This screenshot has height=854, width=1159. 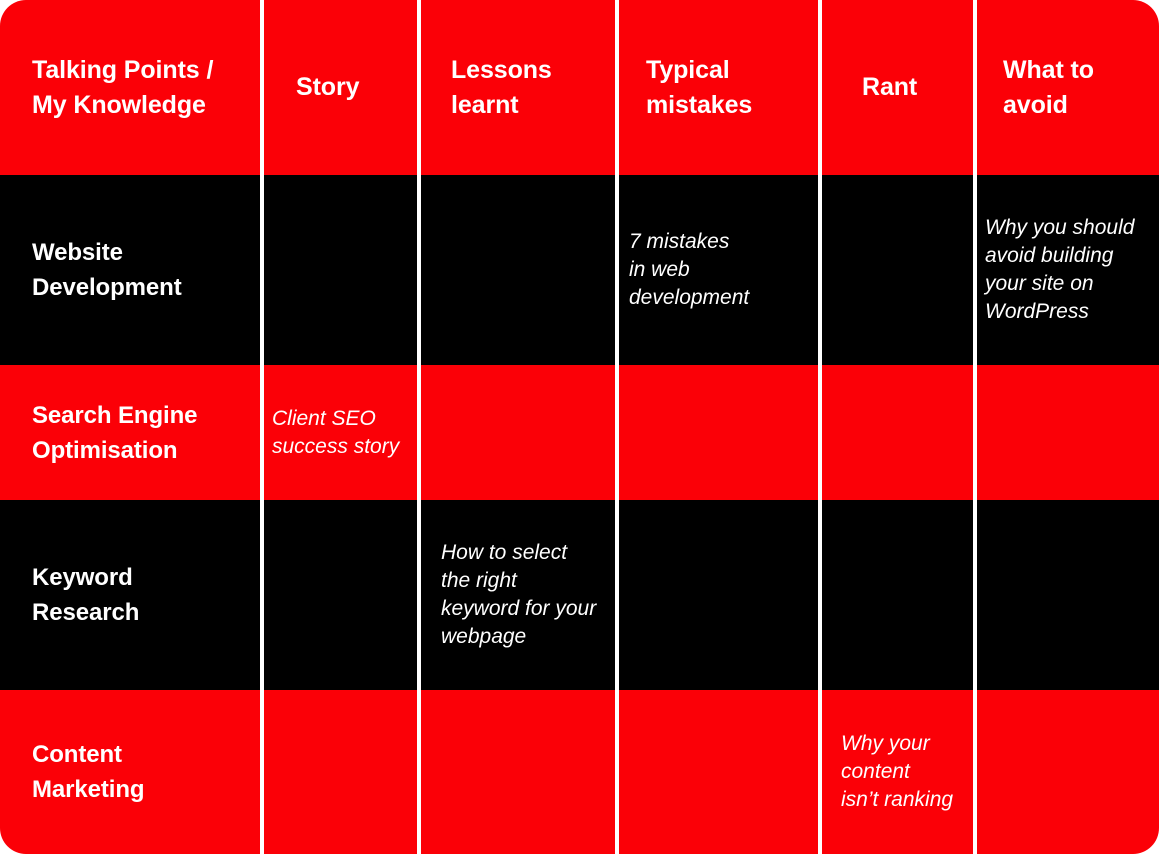 What do you see at coordinates (516, 432) in the screenshot?
I see `cell-seo-lessons` at bounding box center [516, 432].